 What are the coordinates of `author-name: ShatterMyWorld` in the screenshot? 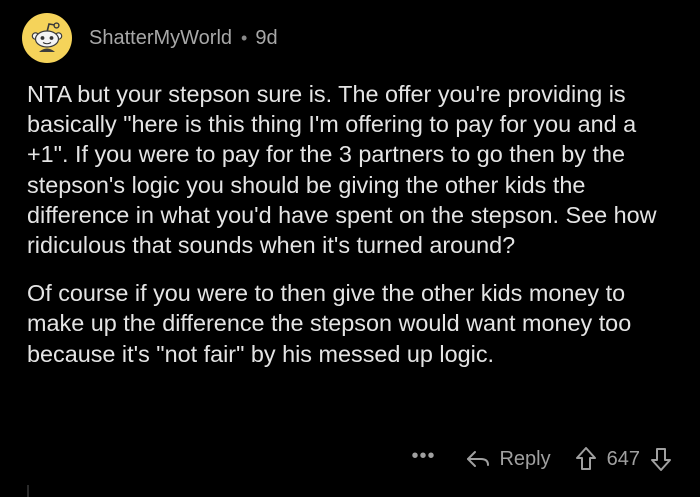 It's located at (160, 38).